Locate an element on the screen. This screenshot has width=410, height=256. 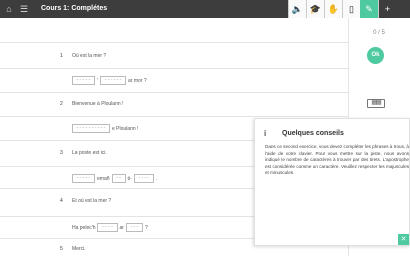
hand-icon: ✋ is located at coordinates (333, 8).